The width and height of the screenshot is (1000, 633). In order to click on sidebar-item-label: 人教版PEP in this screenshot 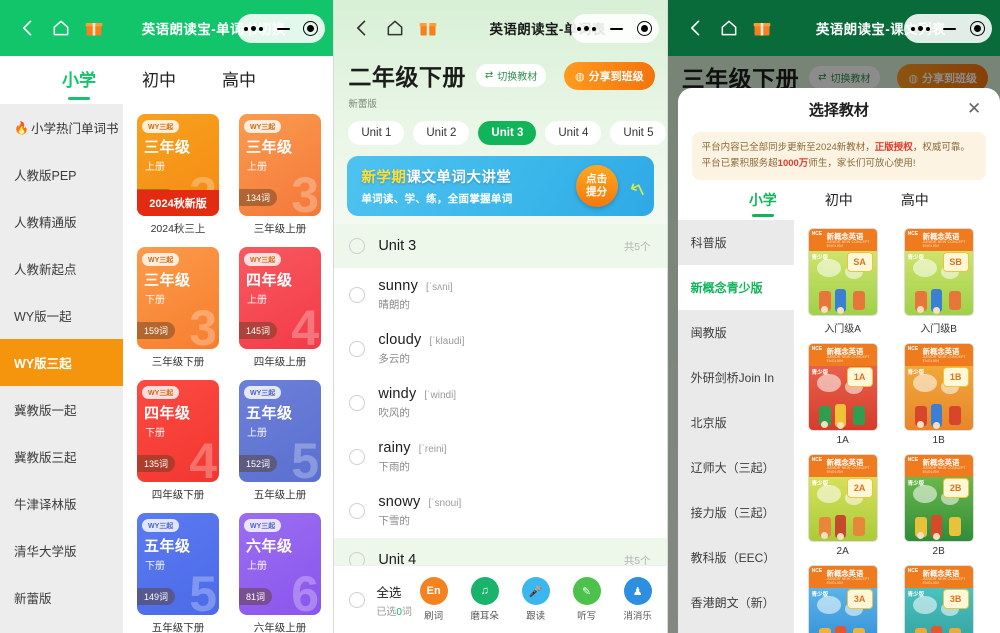, I will do `click(45, 176)`.